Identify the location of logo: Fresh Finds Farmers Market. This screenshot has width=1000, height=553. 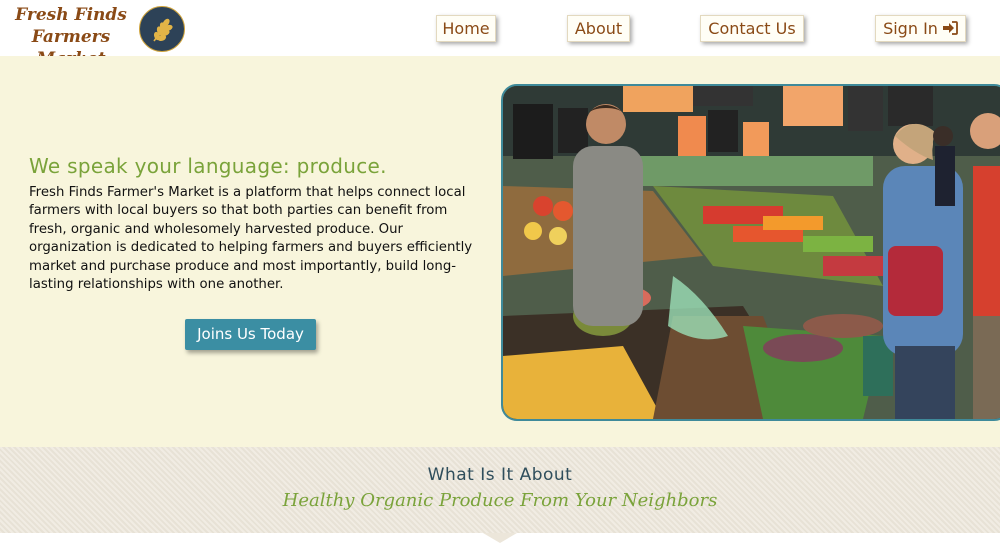
(96, 35).